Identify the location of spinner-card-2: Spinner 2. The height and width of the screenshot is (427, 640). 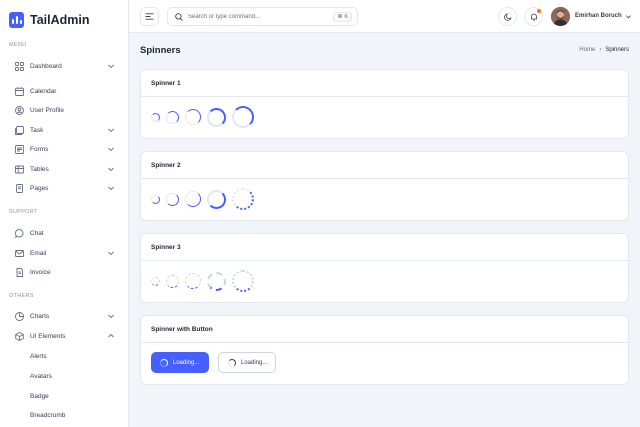
(384, 186).